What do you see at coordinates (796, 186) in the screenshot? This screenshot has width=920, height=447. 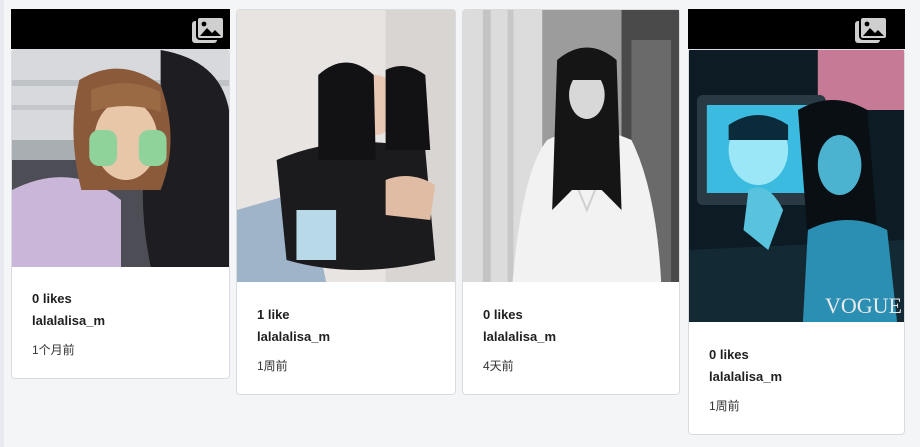 I see `post-4-photo: VOGUE` at bounding box center [796, 186].